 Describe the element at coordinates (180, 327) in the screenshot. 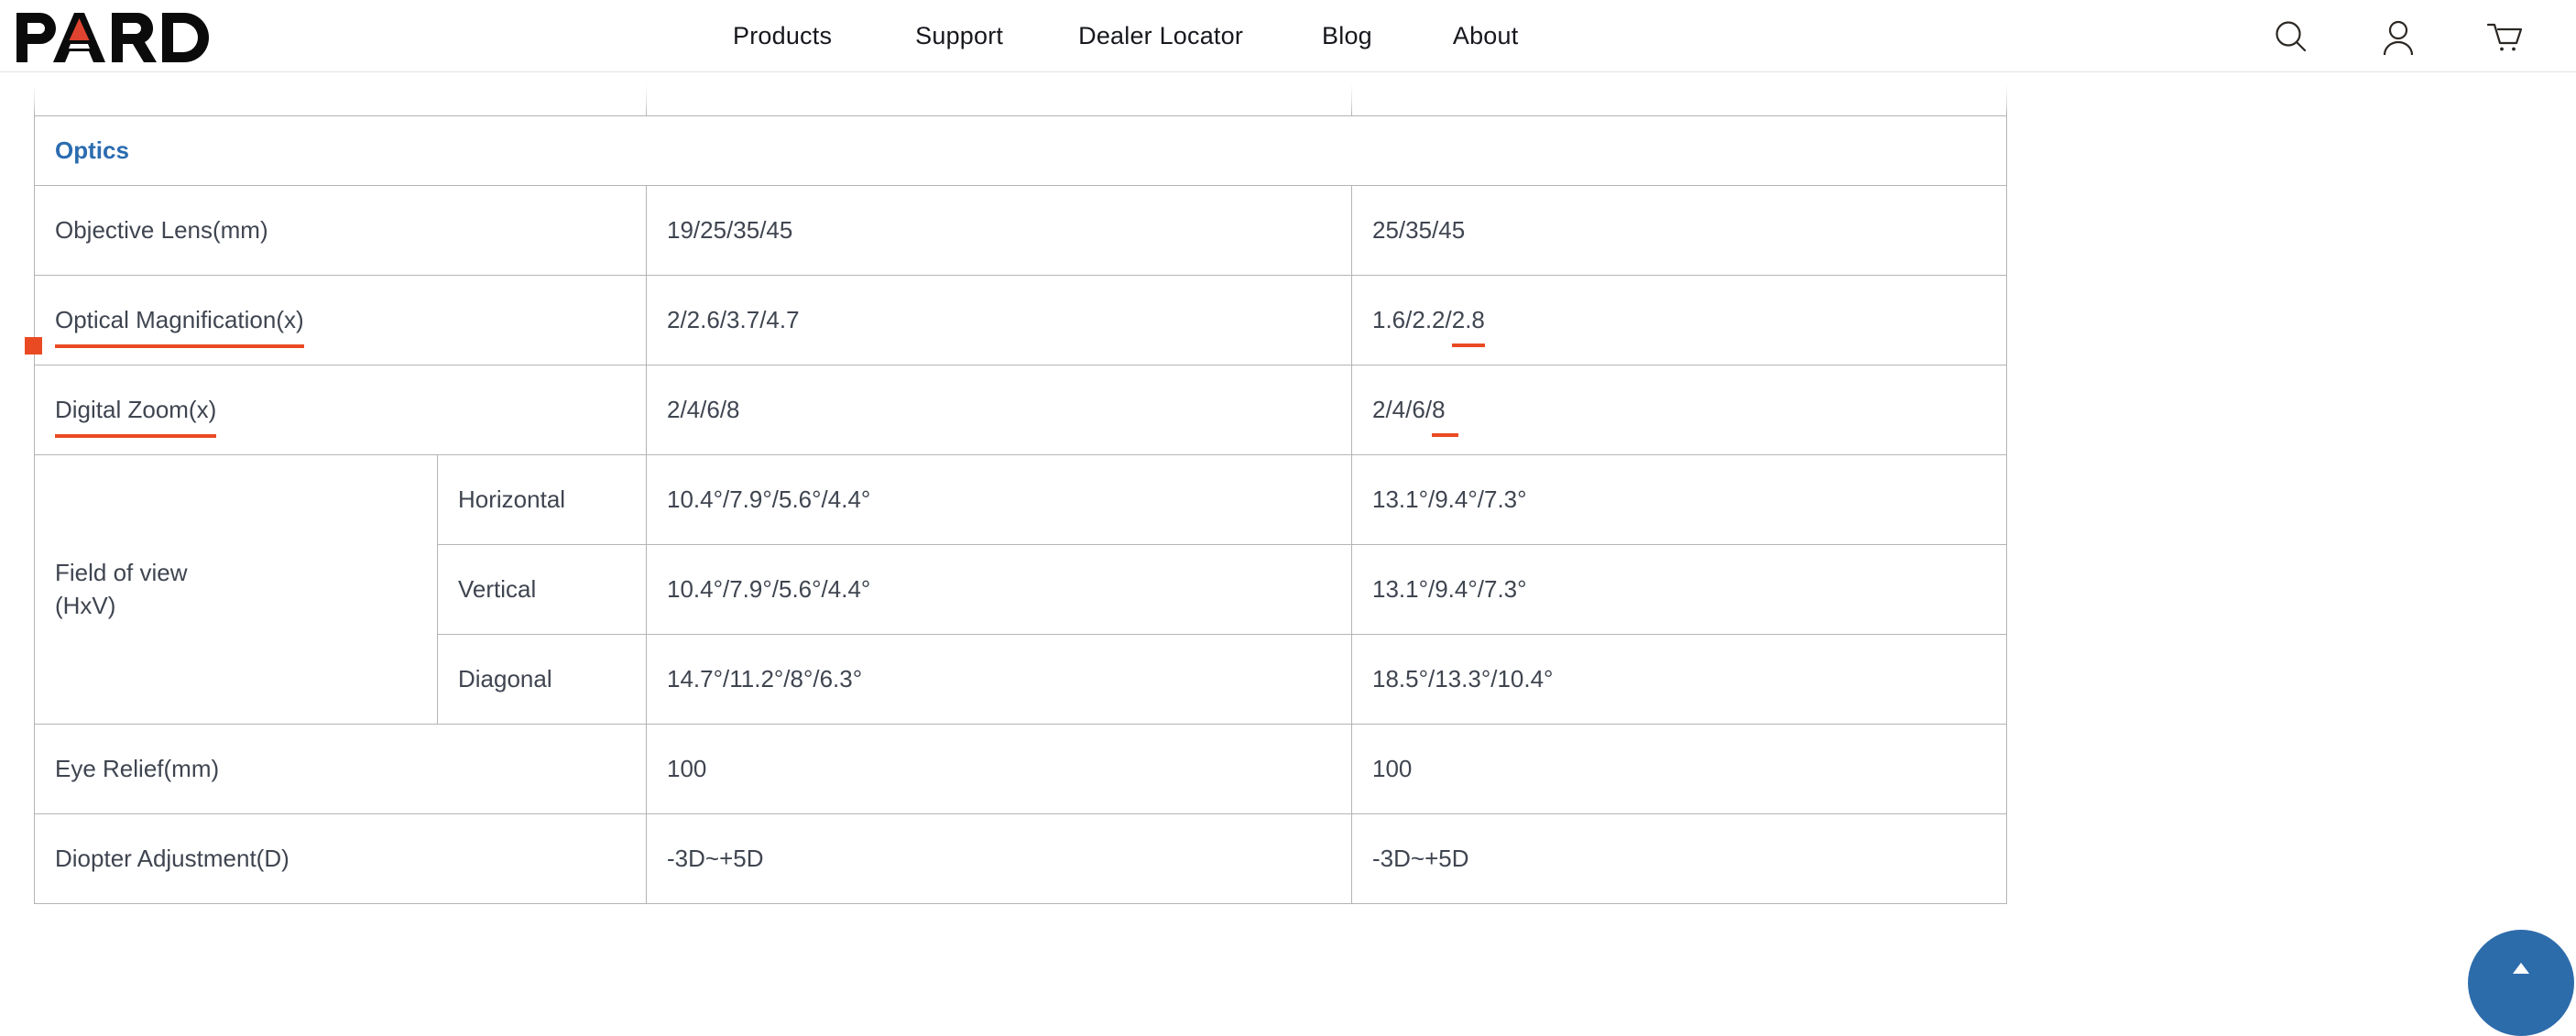

I see `annotated-label: Optical Magnification(x)` at that location.